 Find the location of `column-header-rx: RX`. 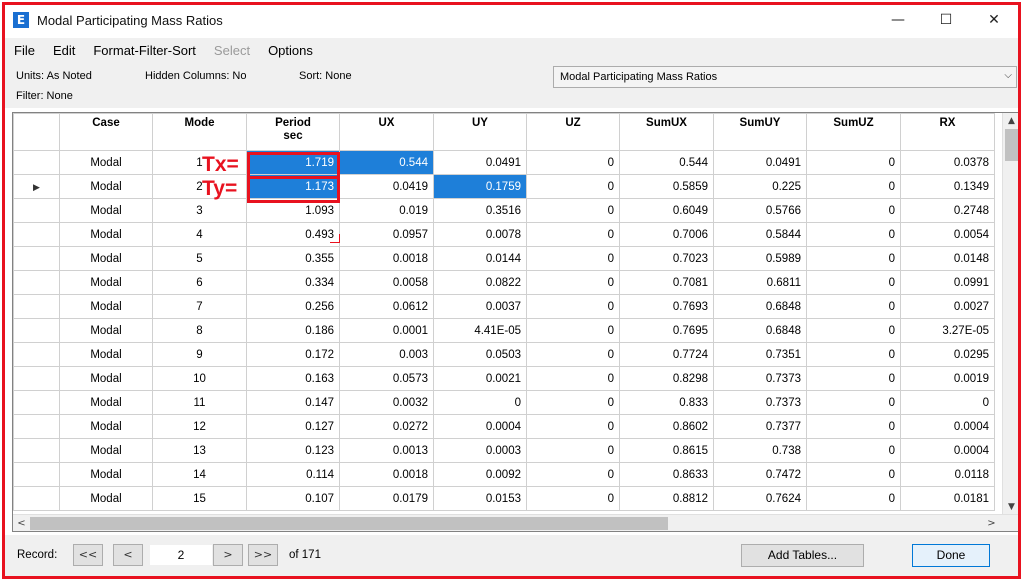

column-header-rx: RX is located at coordinates (947, 132).